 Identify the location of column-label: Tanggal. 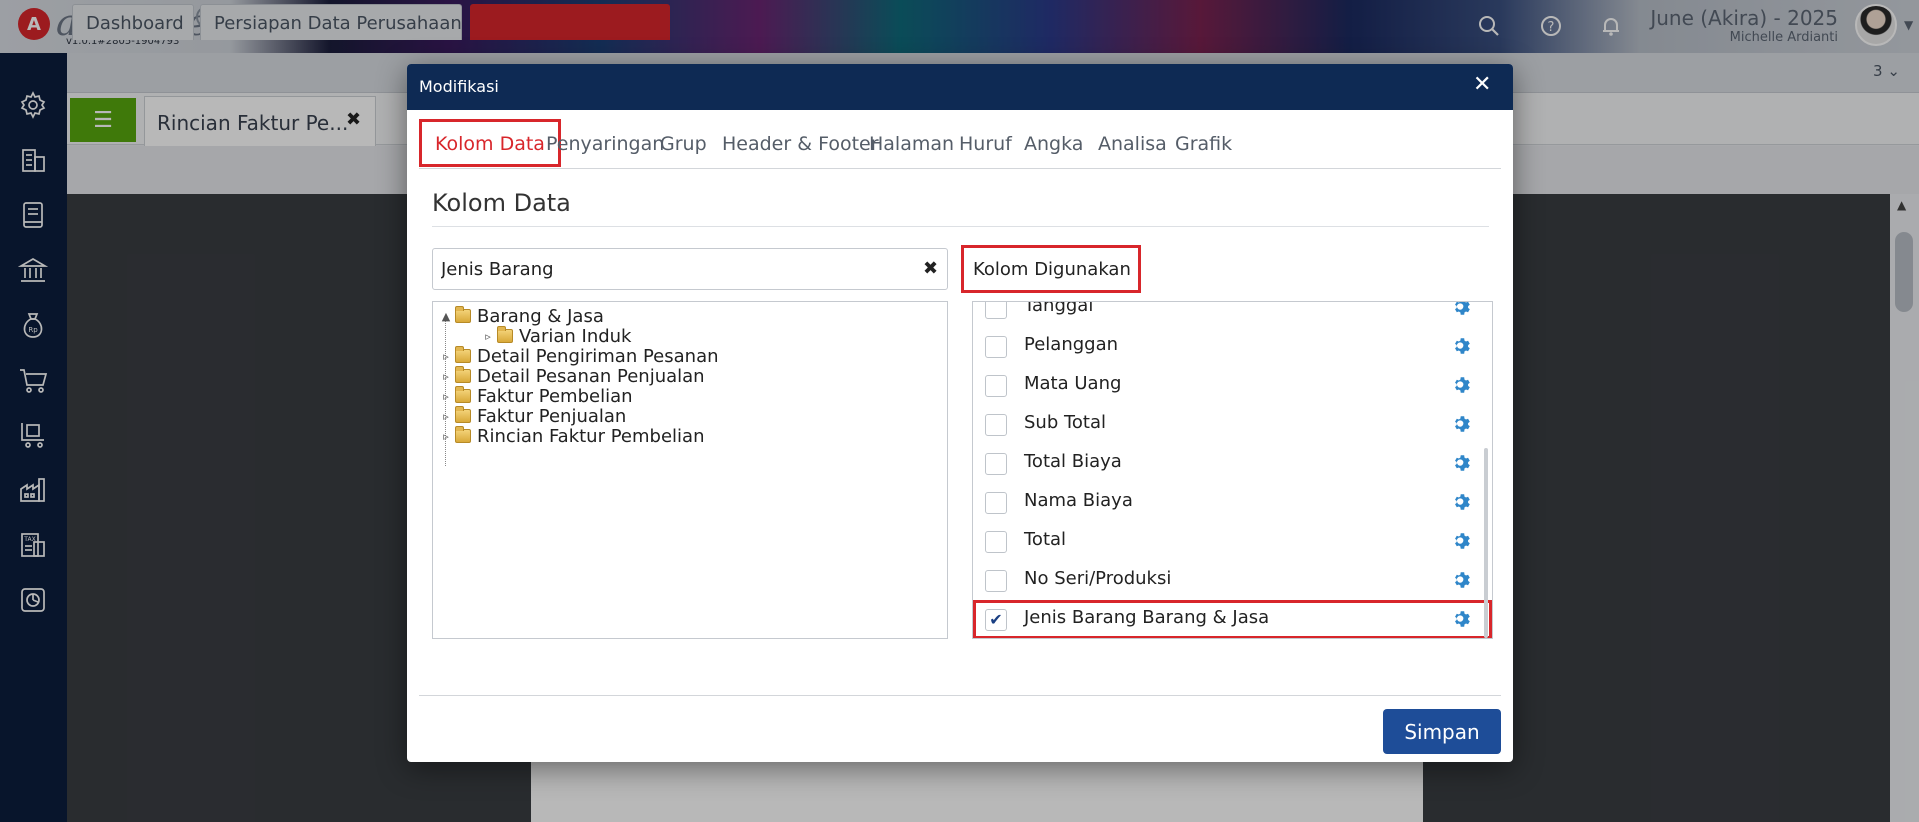
(1059, 308).